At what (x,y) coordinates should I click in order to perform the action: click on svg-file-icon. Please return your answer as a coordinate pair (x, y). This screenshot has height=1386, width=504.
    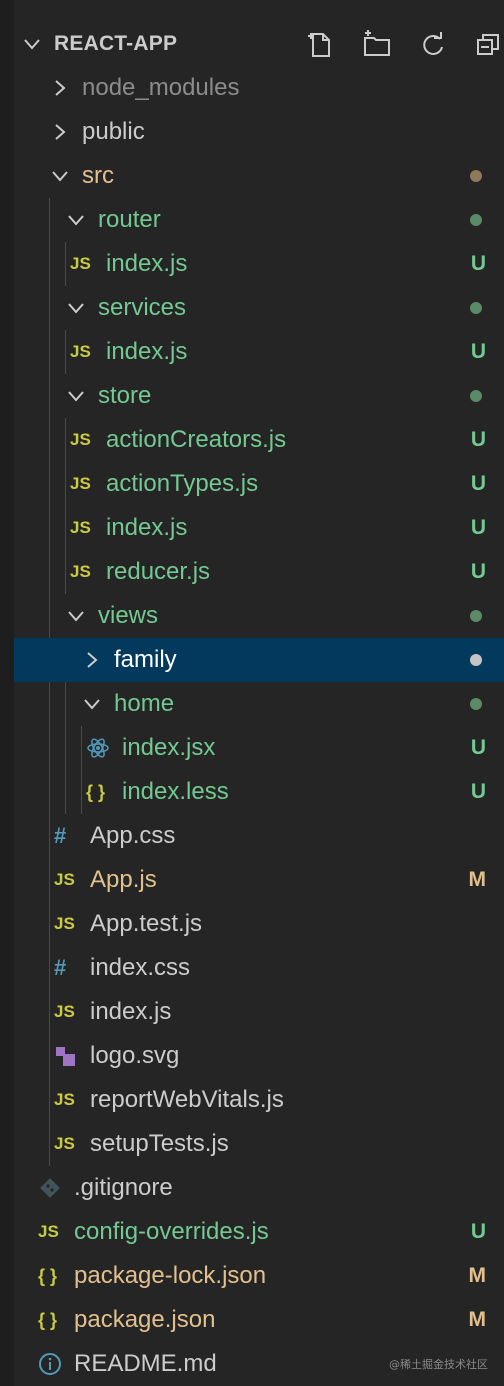
    Looking at the image, I should click on (65, 1056).